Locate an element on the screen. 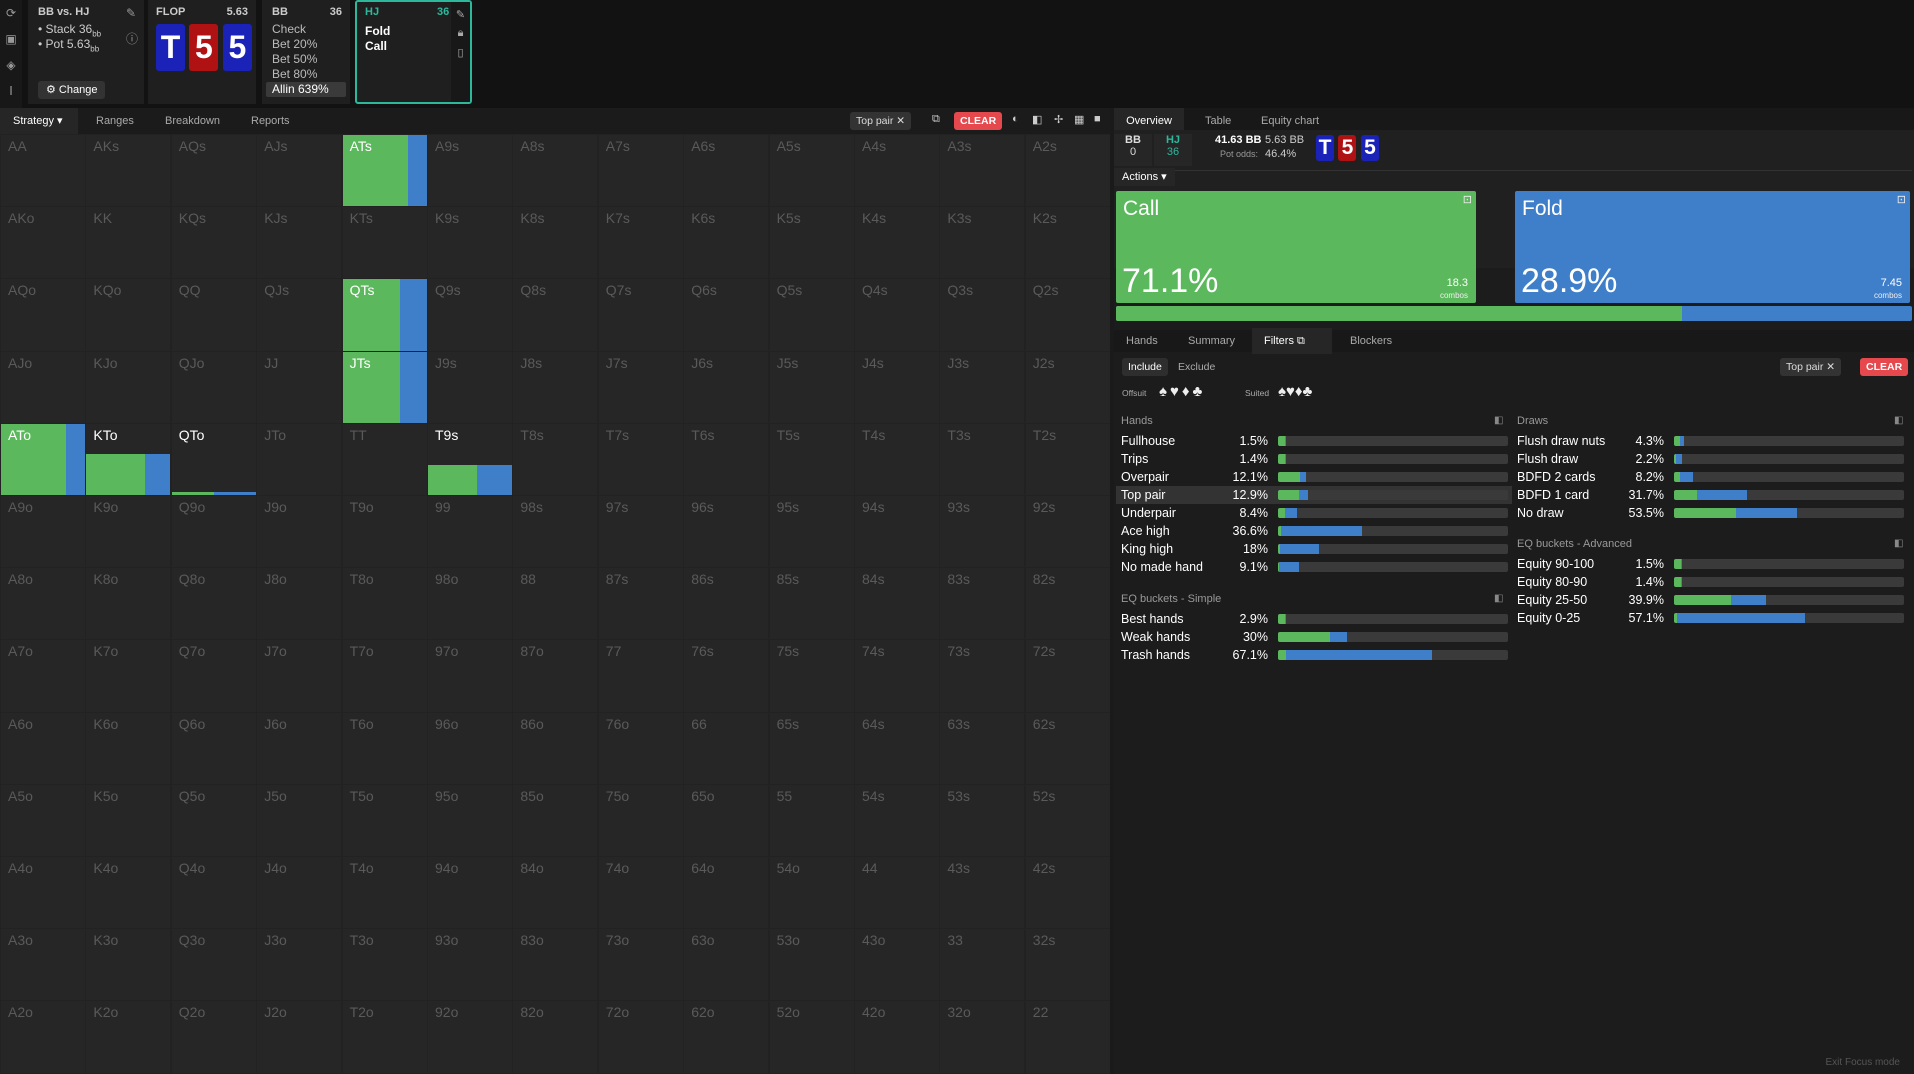 This screenshot has height=1074, width=1914. hand-cell: 92o is located at coordinates (470, 1037).